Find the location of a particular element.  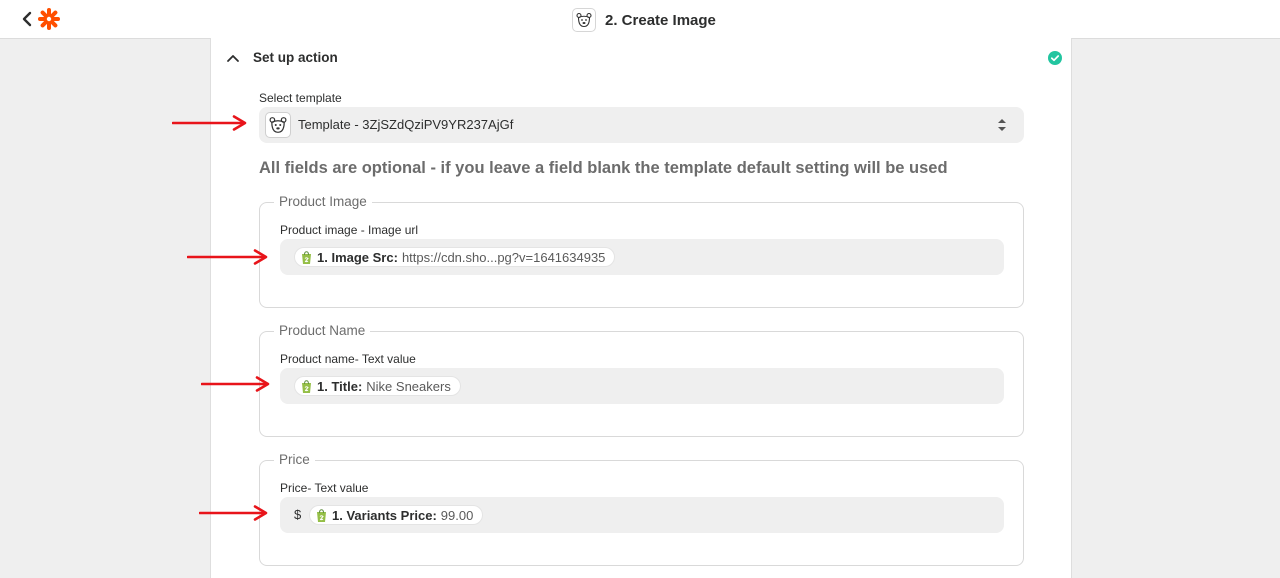

select-template-label: Select template is located at coordinates (300, 98).